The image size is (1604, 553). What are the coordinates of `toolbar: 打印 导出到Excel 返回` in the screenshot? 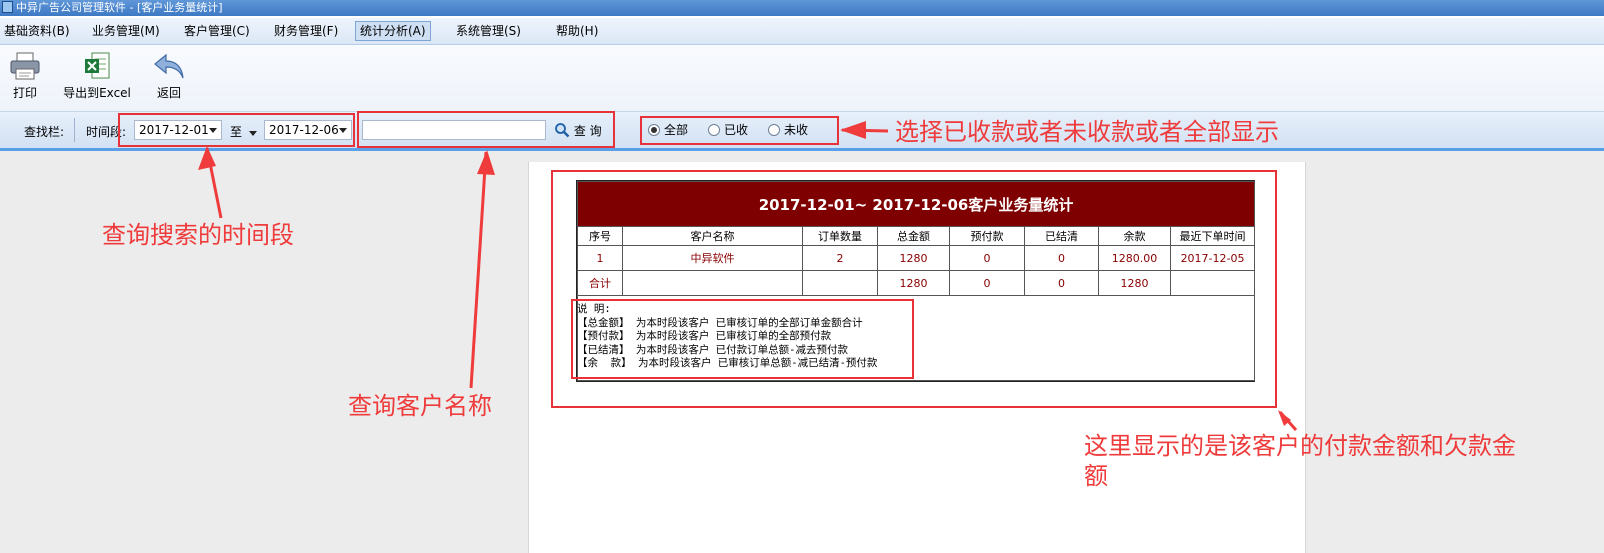 It's located at (802, 78).